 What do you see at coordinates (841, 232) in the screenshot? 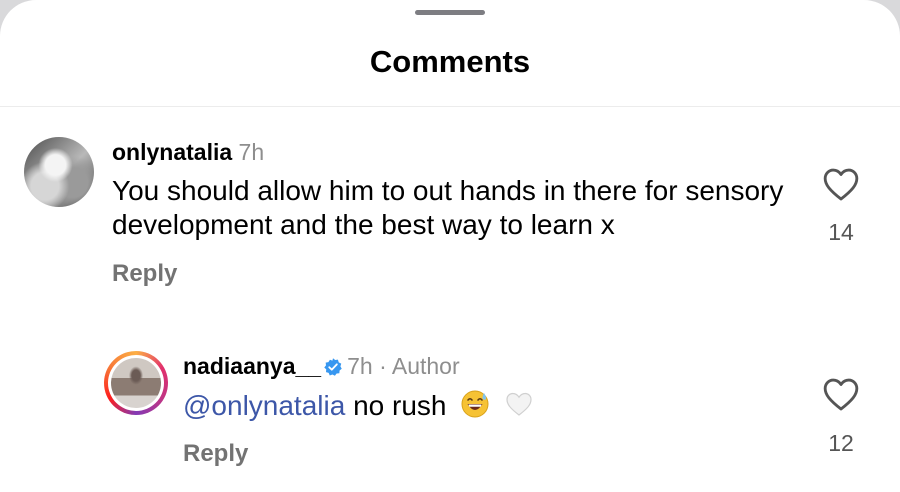
I see `like-count: 14` at bounding box center [841, 232].